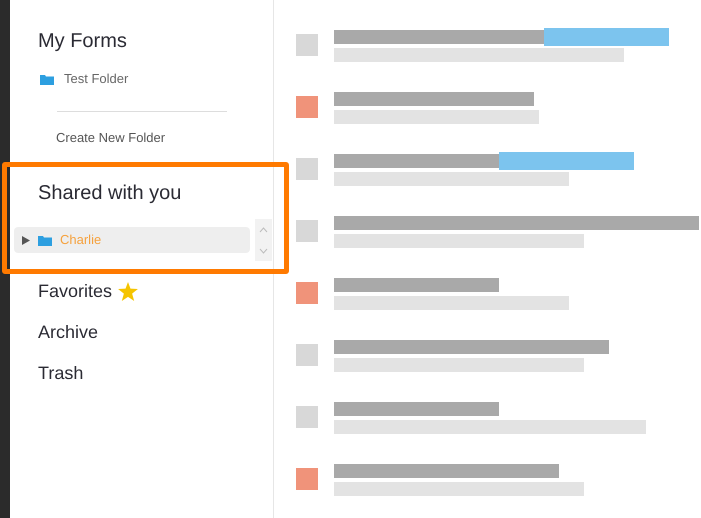 The image size is (701, 518). What do you see at coordinates (155, 291) in the screenshot?
I see `nav-item: Favorites` at bounding box center [155, 291].